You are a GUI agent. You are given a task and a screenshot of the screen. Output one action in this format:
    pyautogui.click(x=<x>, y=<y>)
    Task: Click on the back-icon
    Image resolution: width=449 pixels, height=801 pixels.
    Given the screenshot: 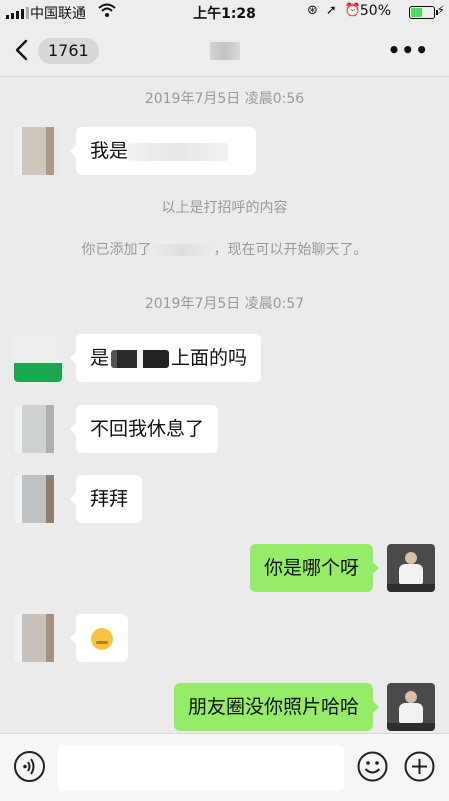 What is the action you would take?
    pyautogui.click(x=23, y=50)
    